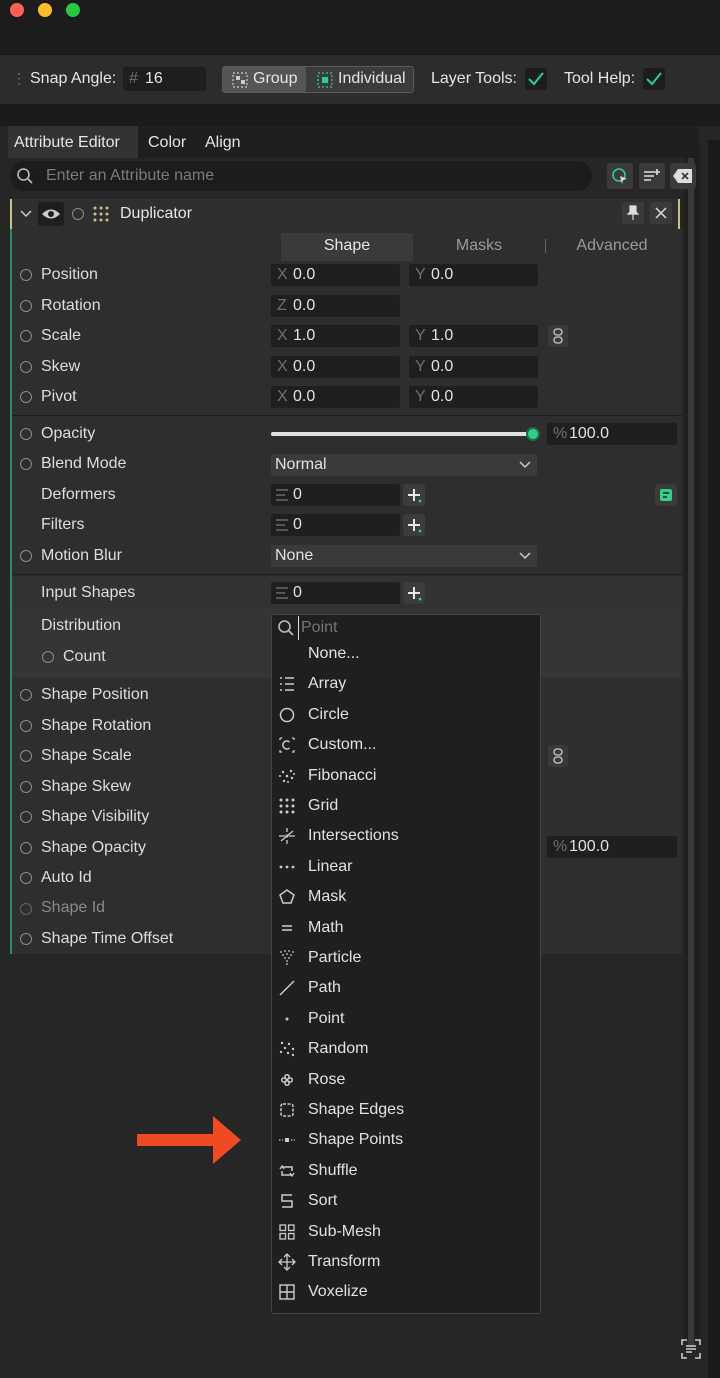 This screenshot has height=1378, width=720. Describe the element at coordinates (406, 1140) in the screenshot. I see `dropdown-item-shape-points: Shape Points` at that location.